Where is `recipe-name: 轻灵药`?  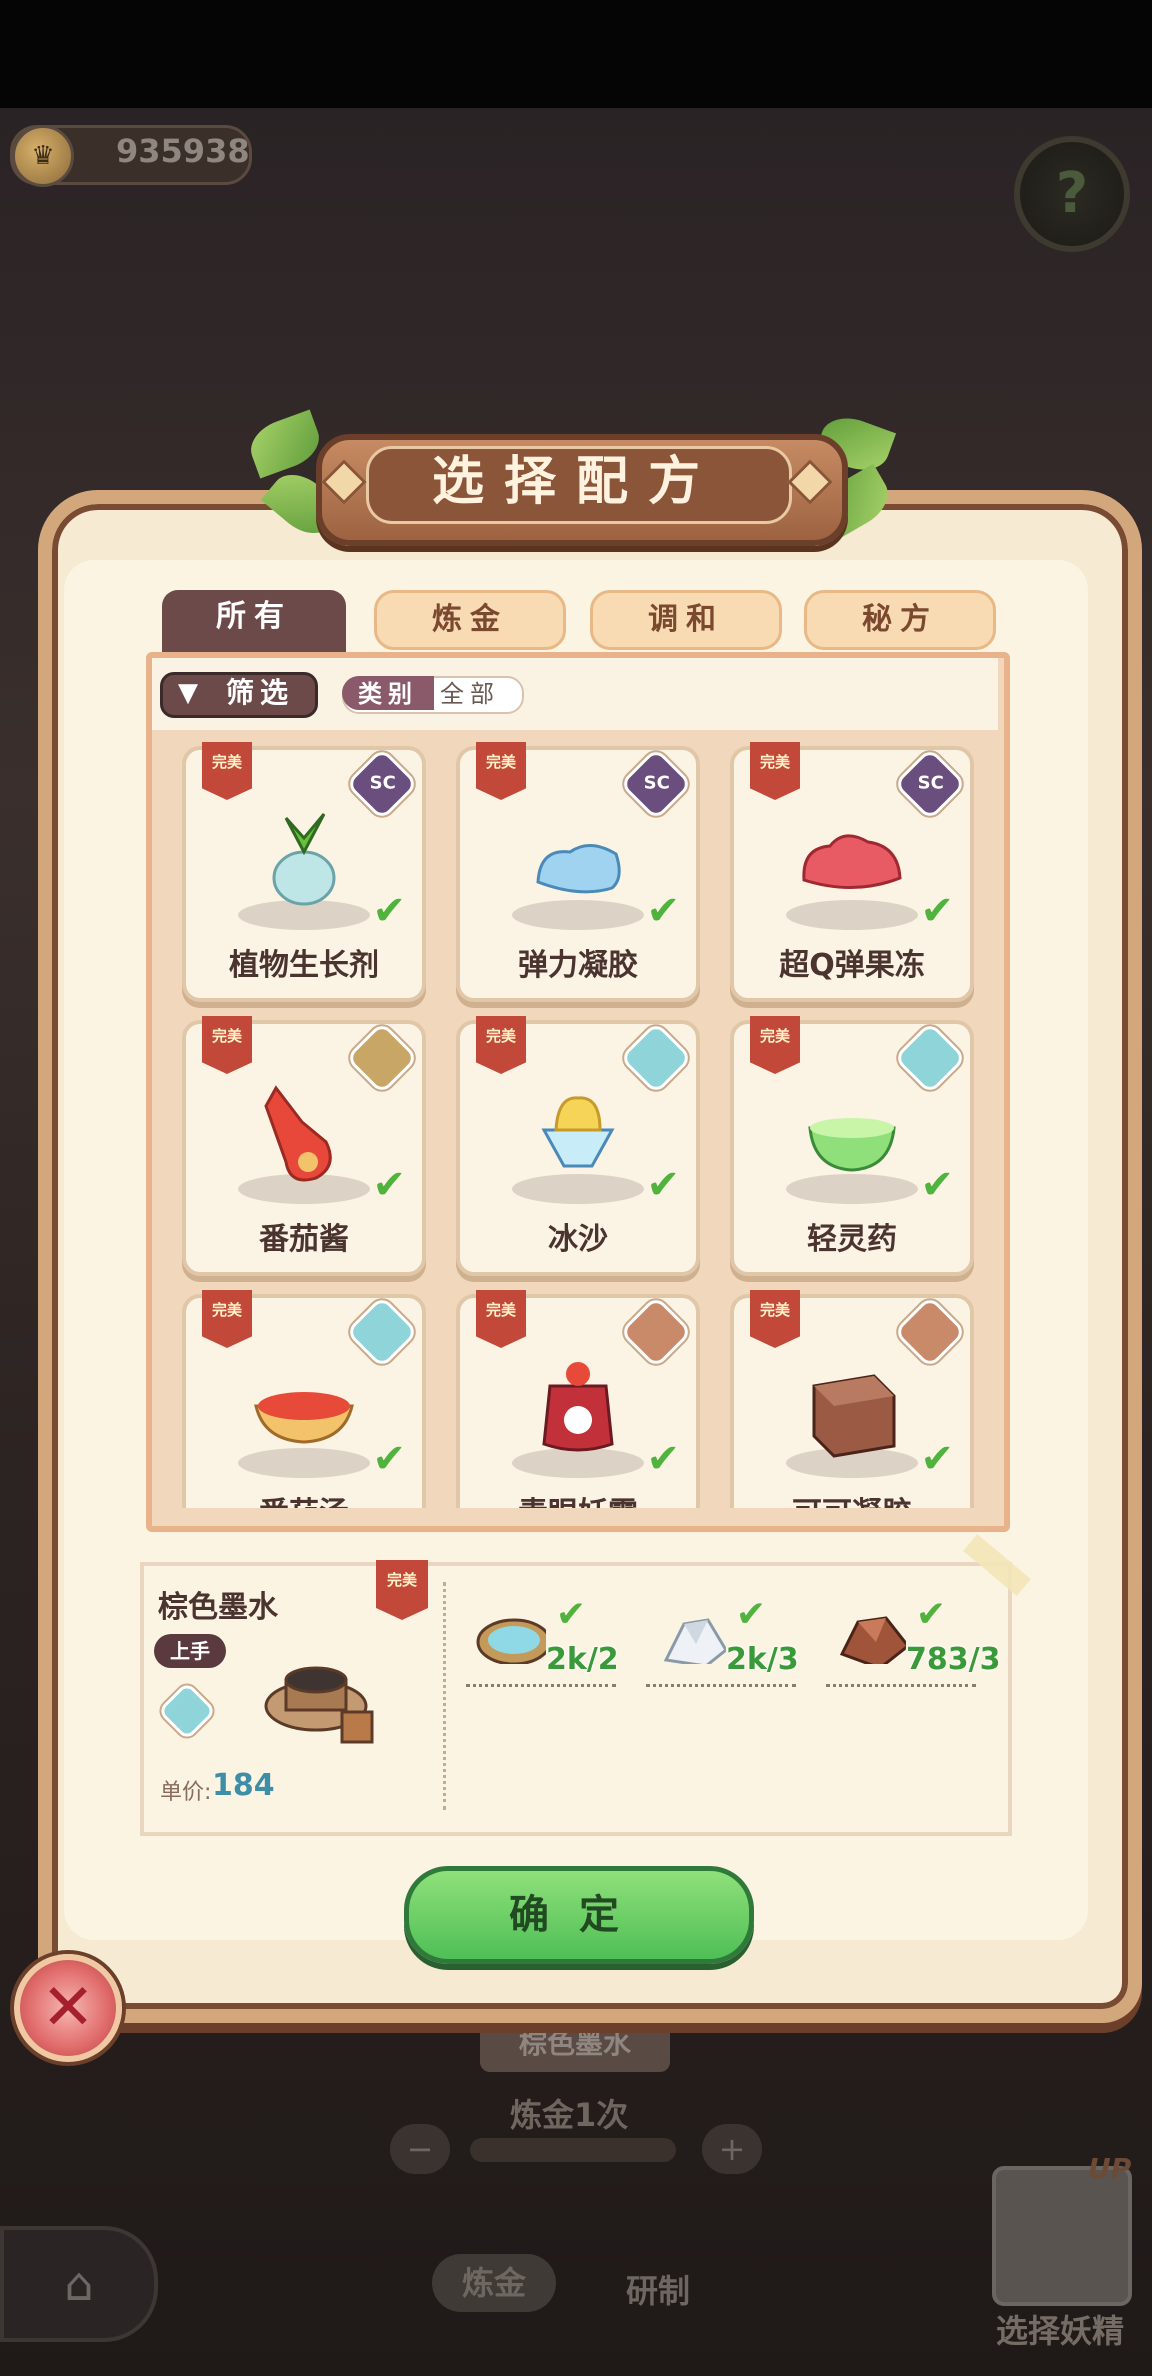 recipe-name: 轻灵药 is located at coordinates (852, 1239).